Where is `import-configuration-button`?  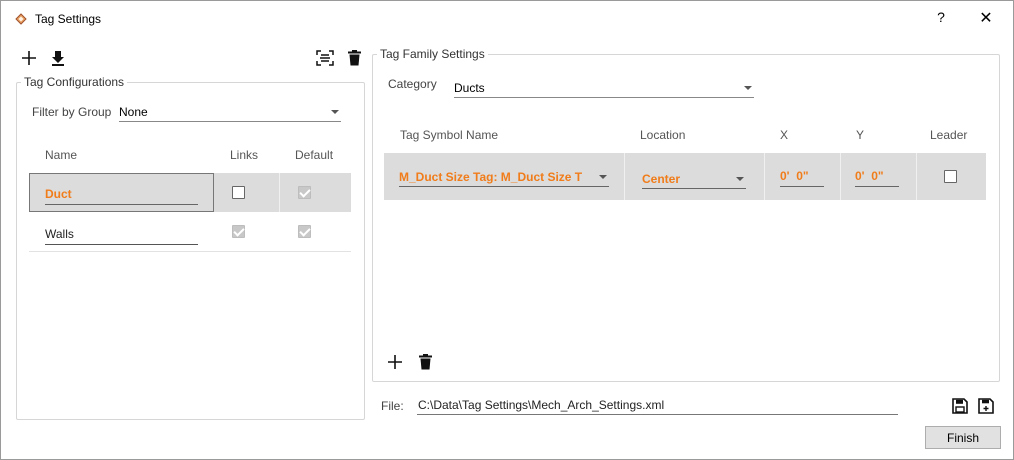
import-configuration-button is located at coordinates (58, 58).